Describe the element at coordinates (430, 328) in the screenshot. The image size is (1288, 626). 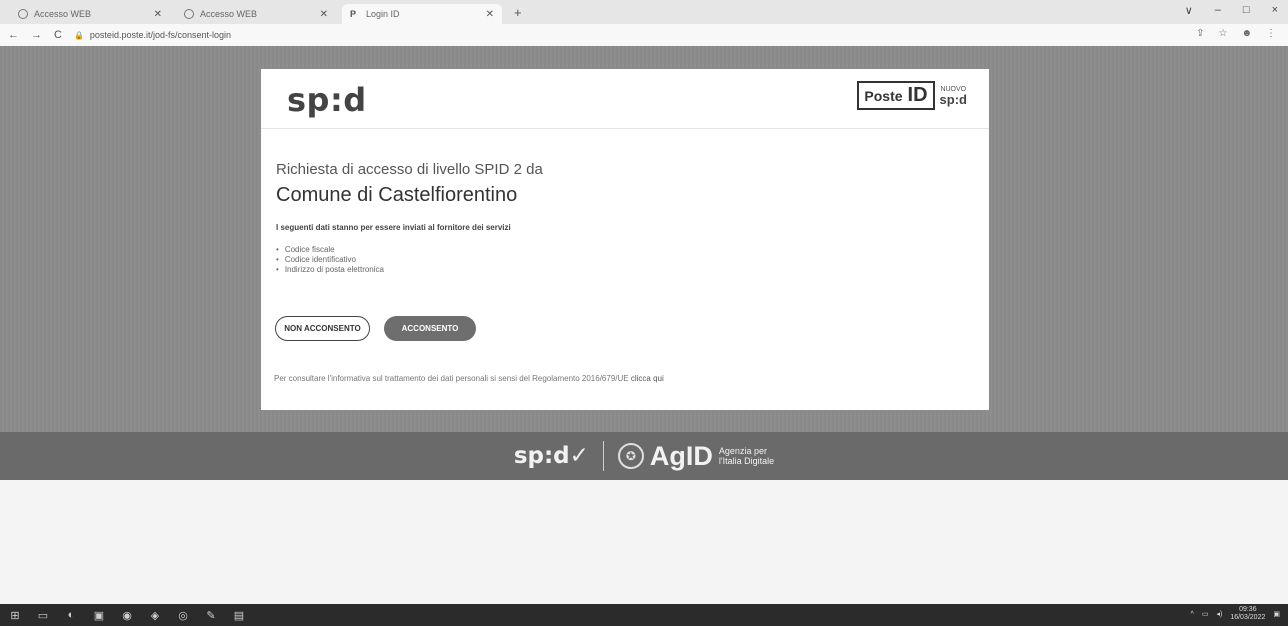
I see `accept-consent-button: ACCONSENTO` at that location.